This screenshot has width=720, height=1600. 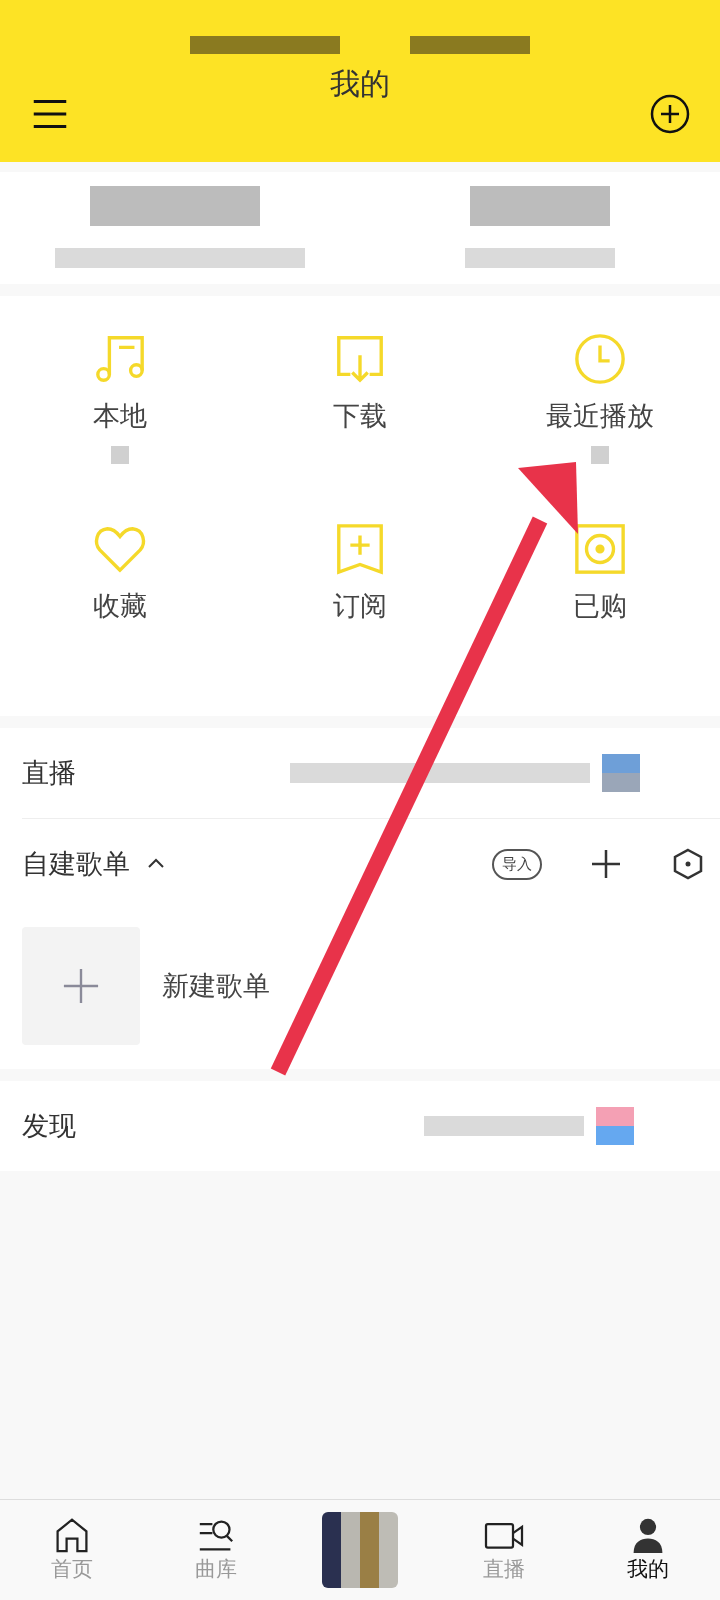 I want to click on new-playlist-tile, so click(x=81, y=986).